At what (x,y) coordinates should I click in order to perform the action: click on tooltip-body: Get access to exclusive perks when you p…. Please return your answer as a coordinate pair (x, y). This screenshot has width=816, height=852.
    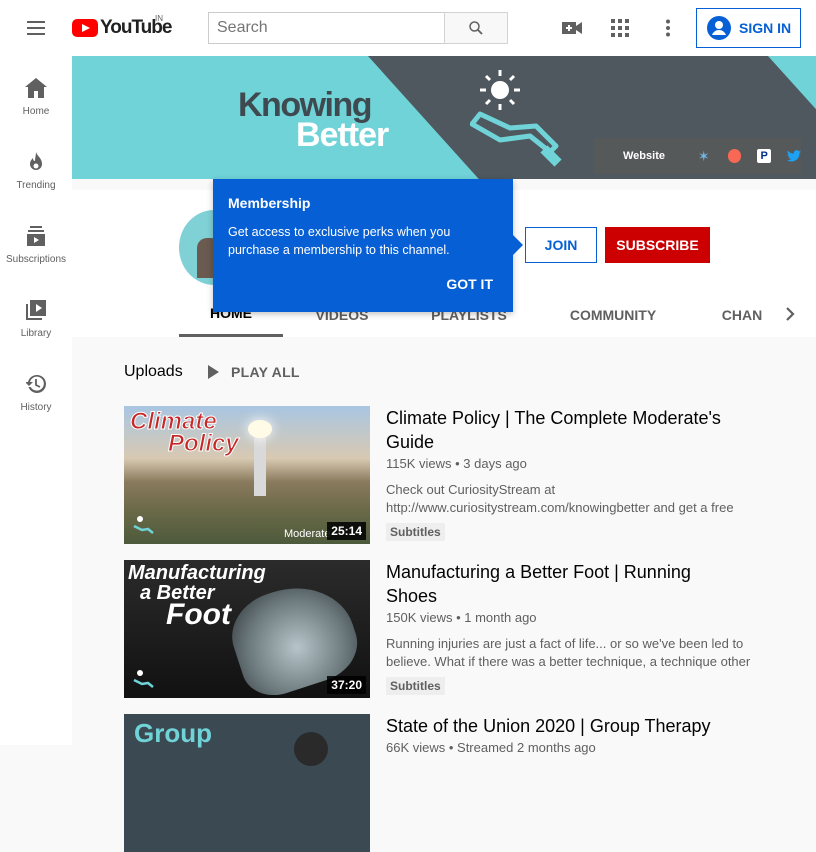
    Looking at the image, I should click on (339, 241).